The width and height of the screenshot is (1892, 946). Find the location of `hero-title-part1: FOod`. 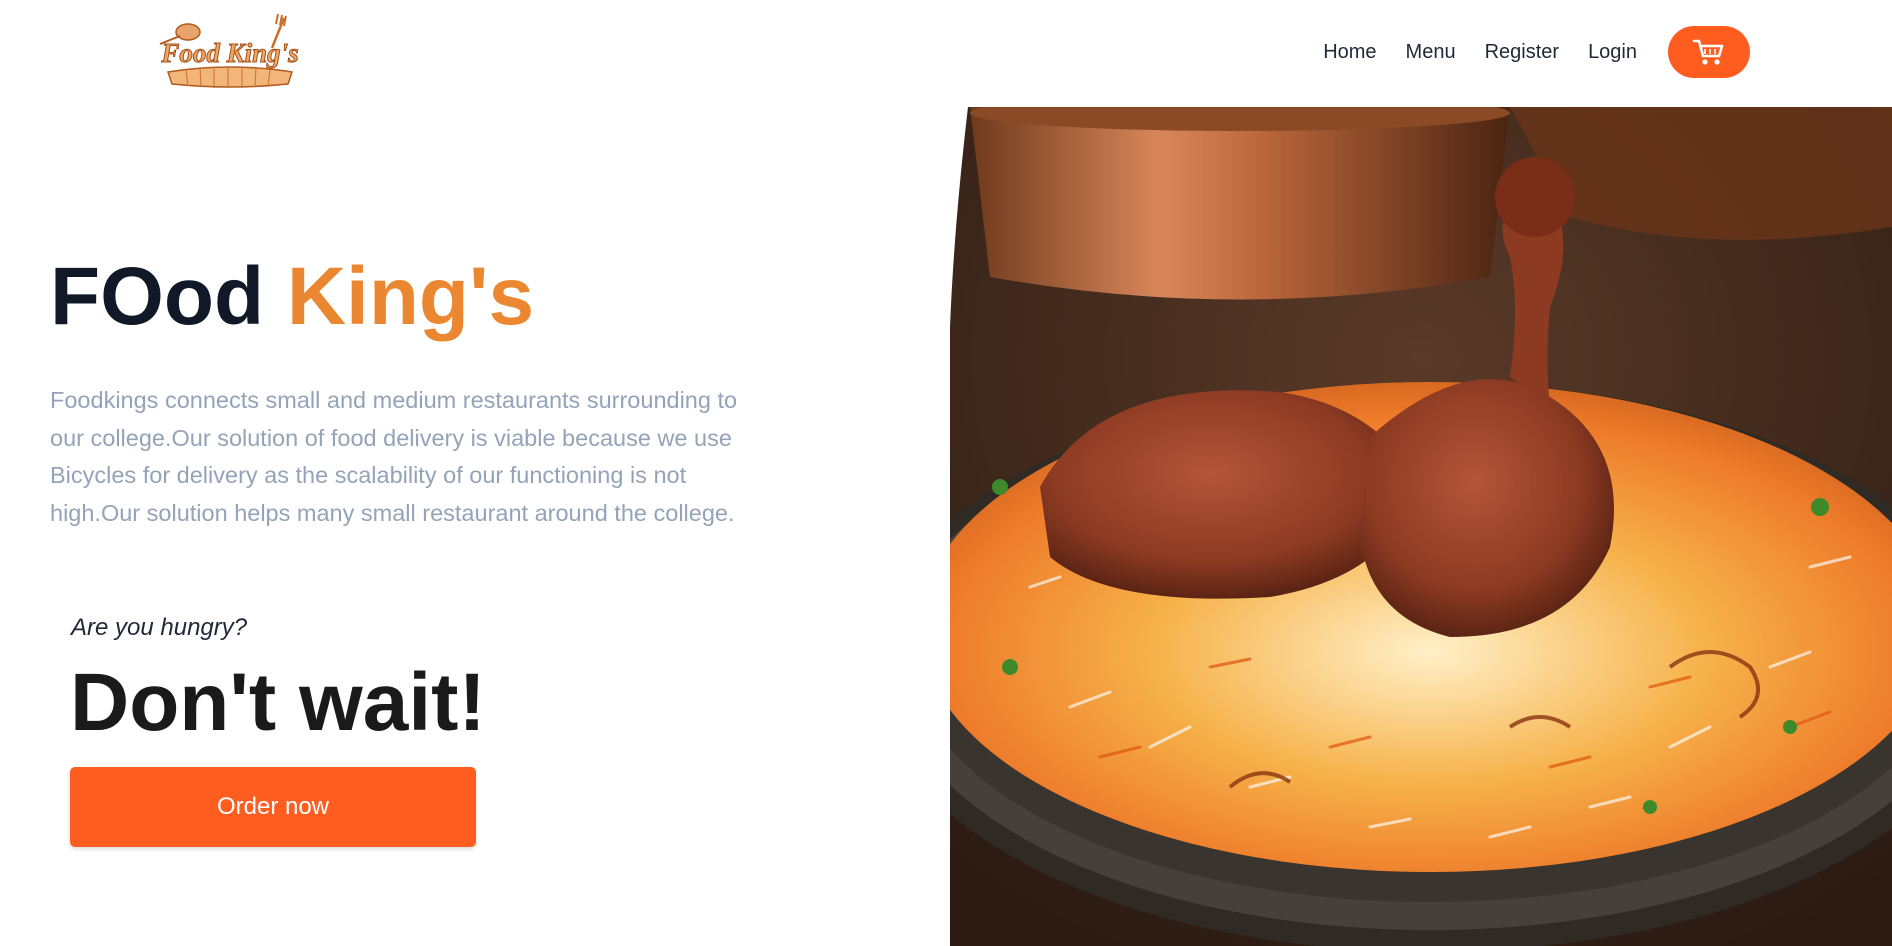

hero-title-part1: FOod is located at coordinates (168, 296).